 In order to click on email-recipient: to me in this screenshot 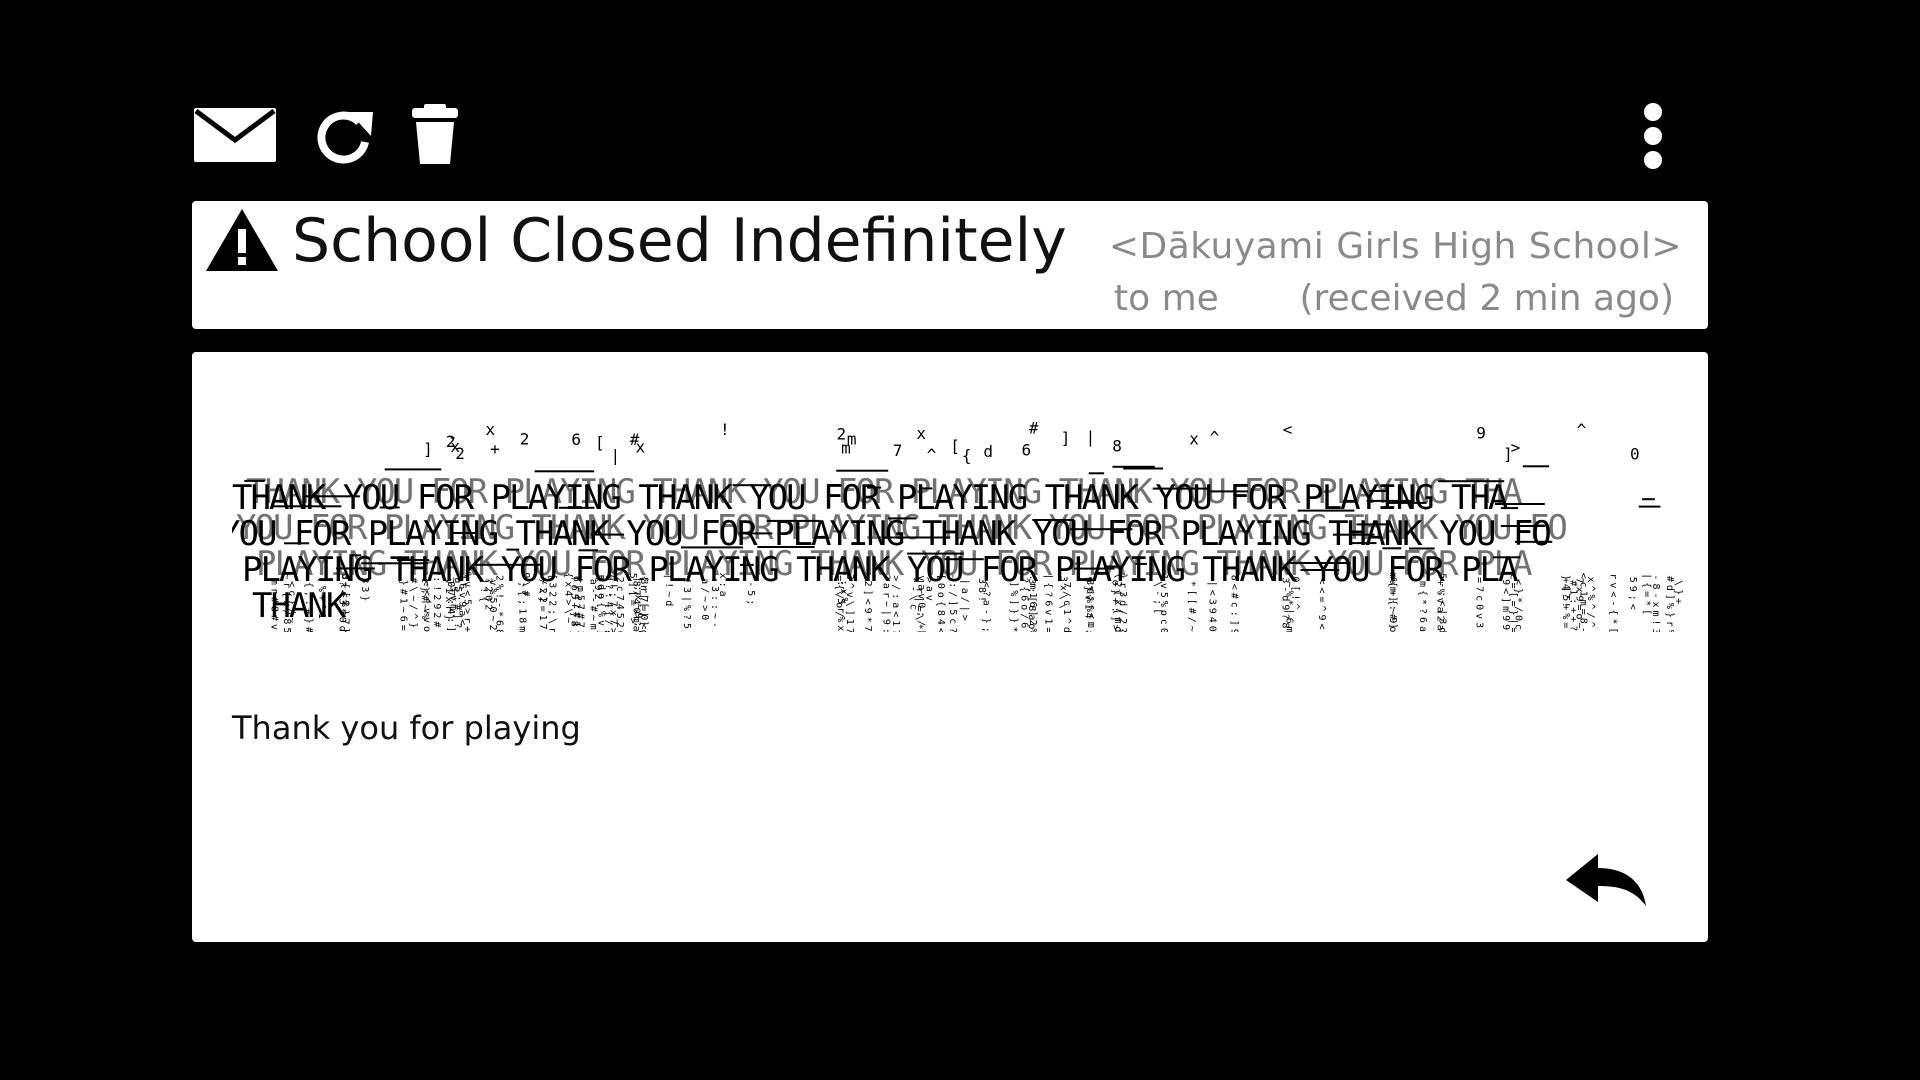, I will do `click(1166, 298)`.